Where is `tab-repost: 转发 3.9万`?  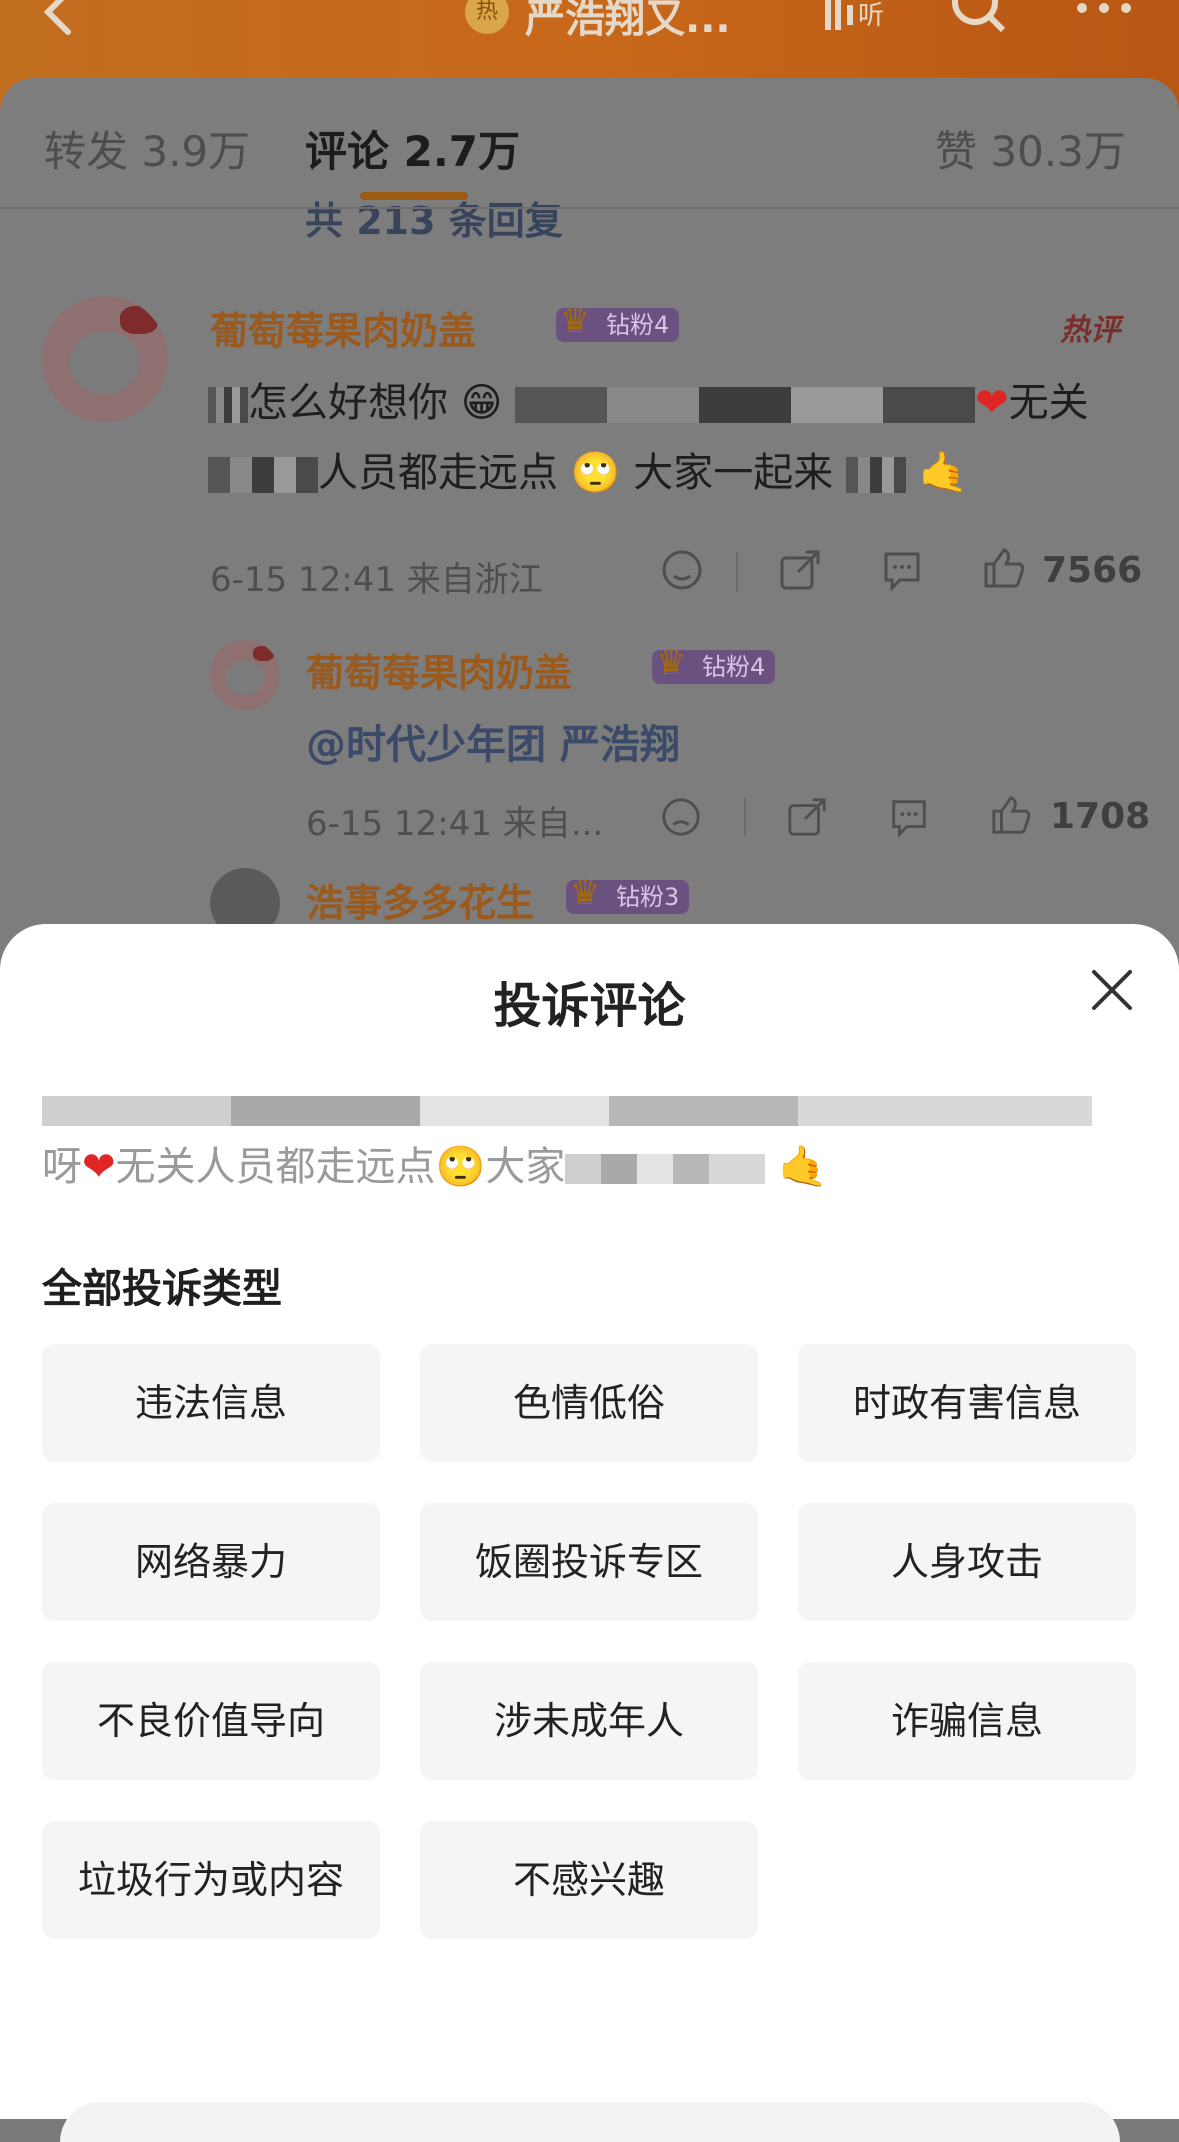
tab-repost: 转发 3.9万 is located at coordinates (147, 148).